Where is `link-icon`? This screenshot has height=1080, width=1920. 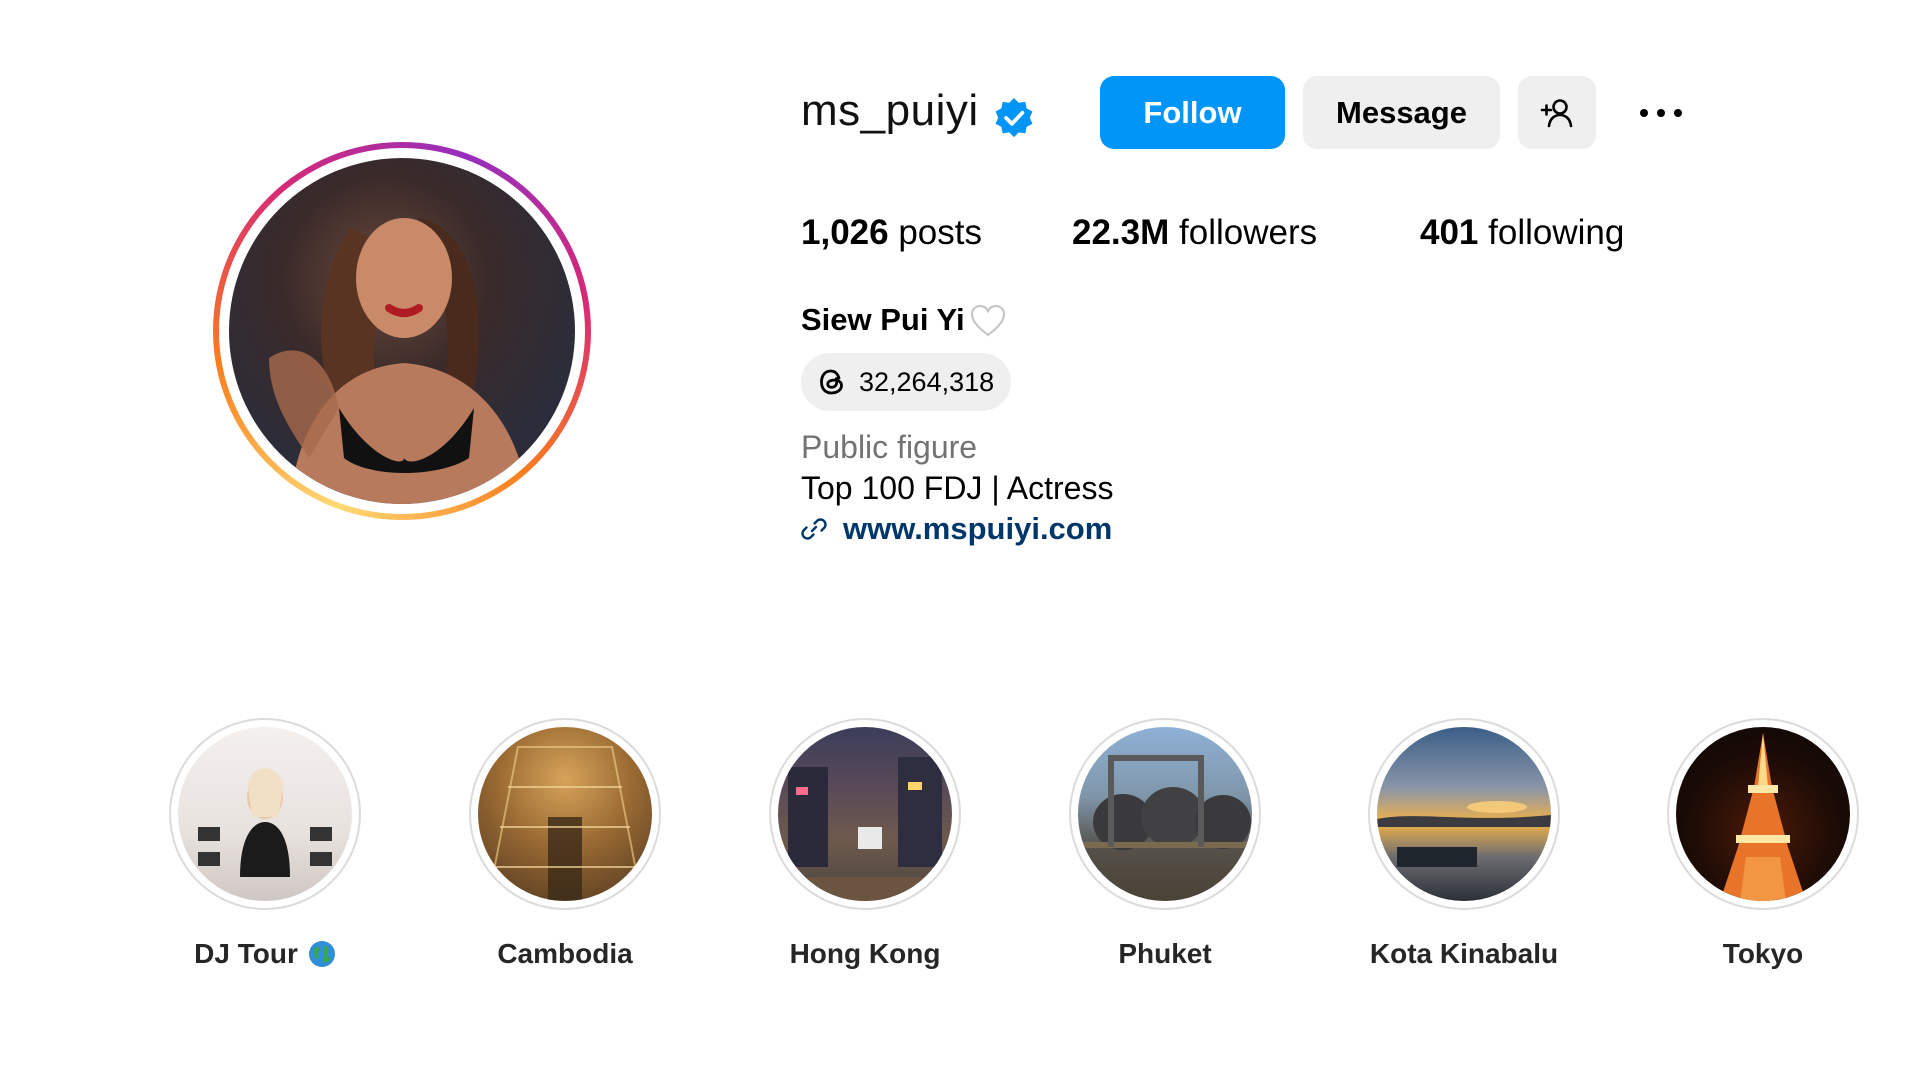
link-icon is located at coordinates (814, 529).